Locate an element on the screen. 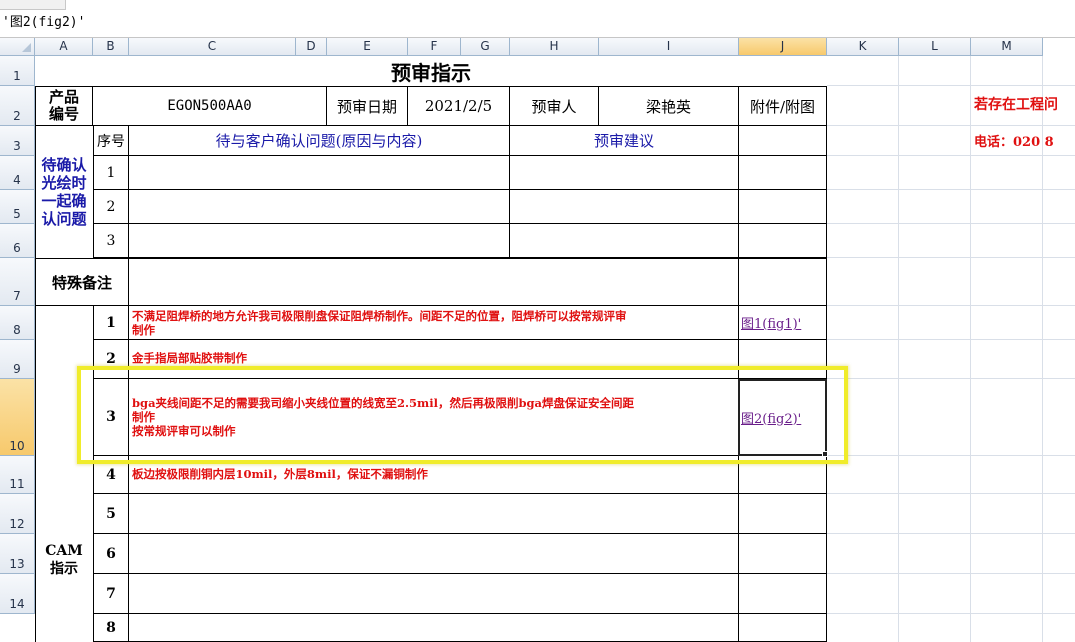  side-note-1: 若存在工程问 is located at coordinates (1024, 105).